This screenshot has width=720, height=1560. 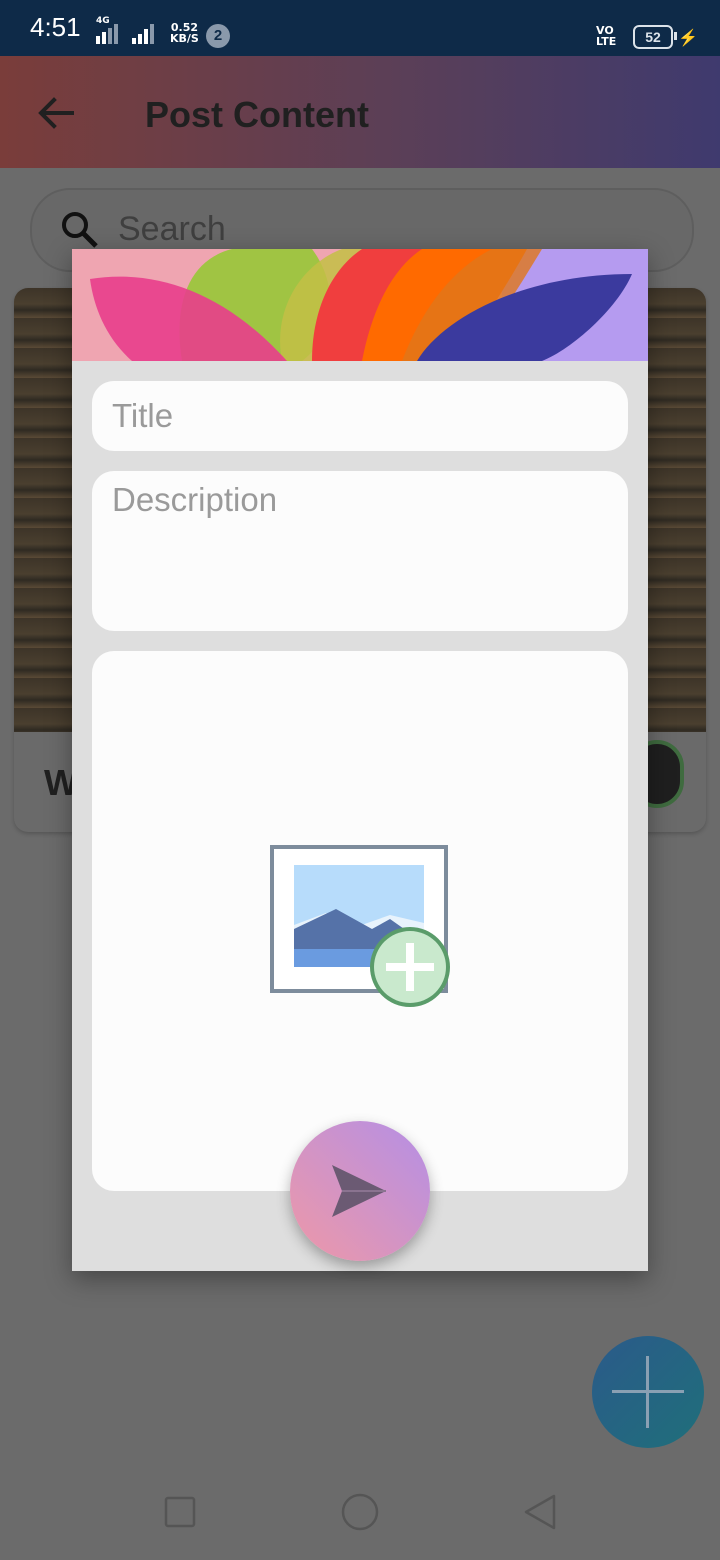 I want to click on svg-text: 4G, so click(x=103, y=21).